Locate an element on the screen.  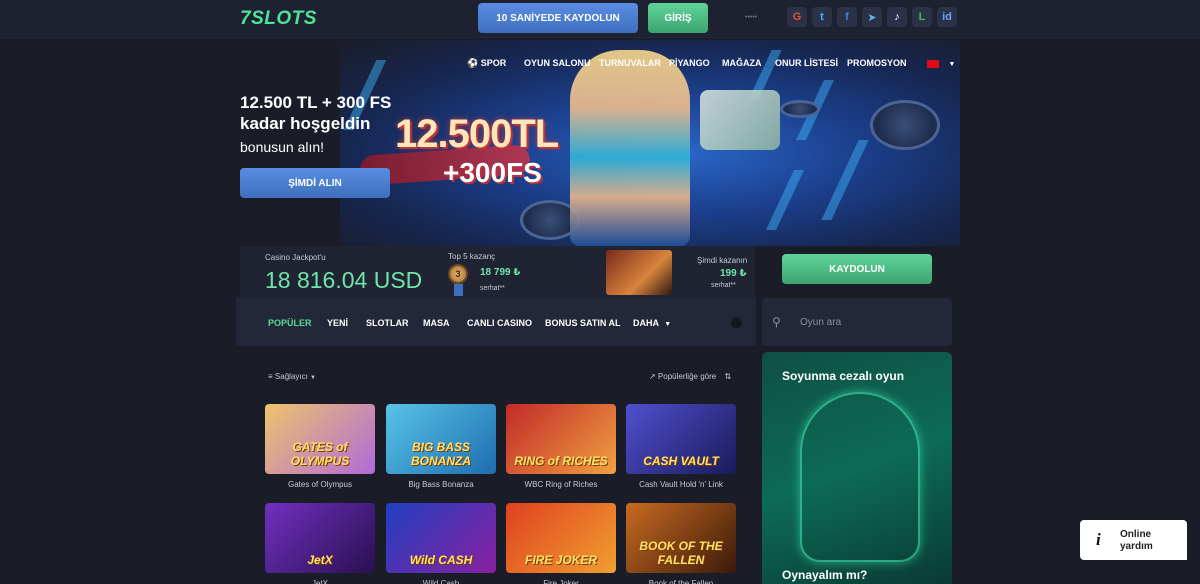
tab-canli-casino: CANLI CASINO is located at coordinates (499, 323).